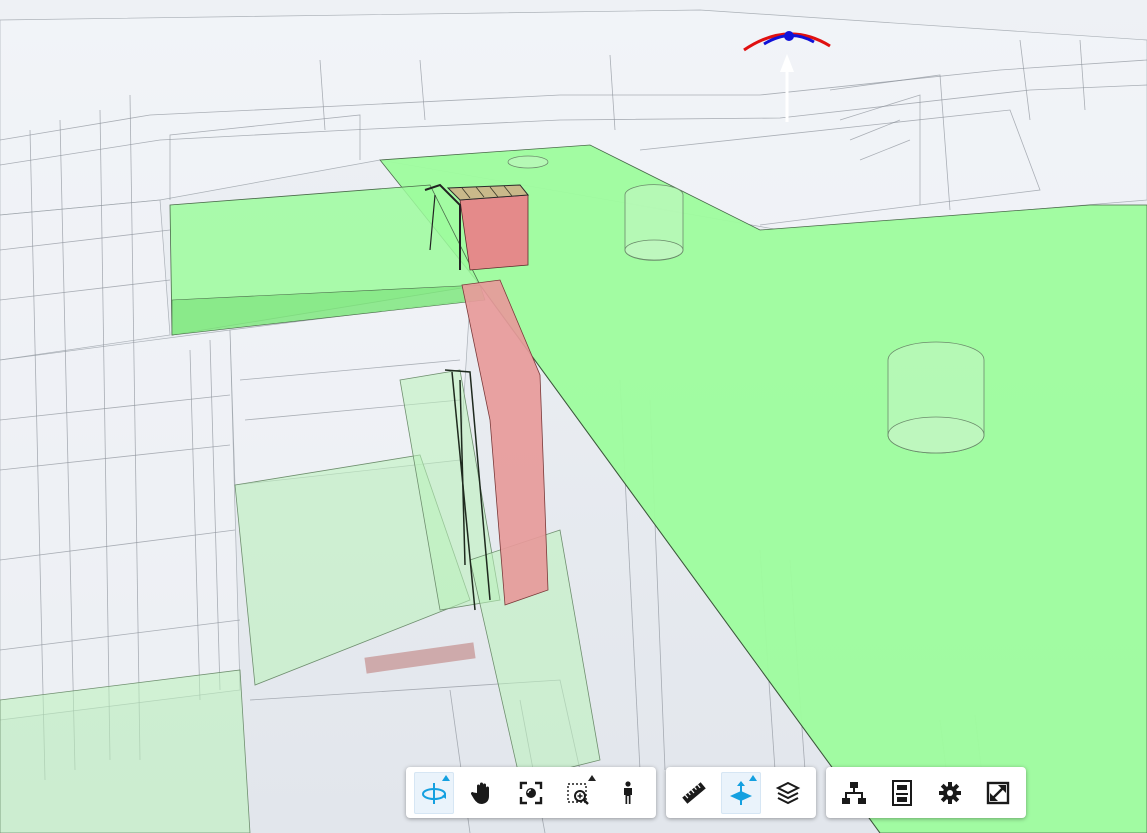 The image size is (1147, 833). I want to click on ruler-icon, so click(693, 792).